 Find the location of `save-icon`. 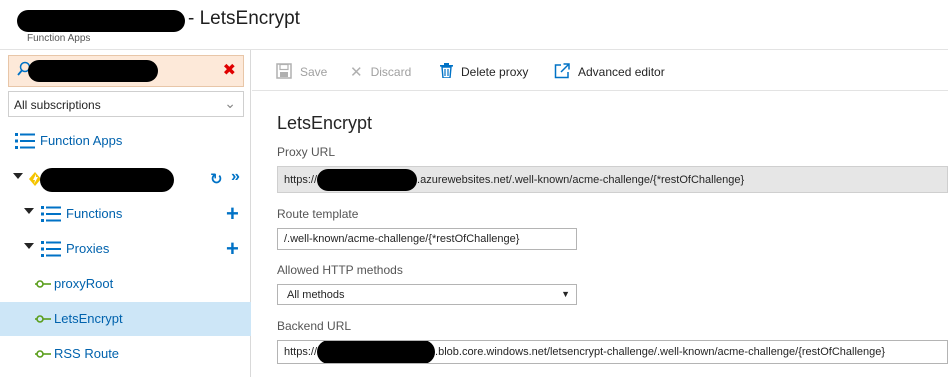

save-icon is located at coordinates (284, 72).